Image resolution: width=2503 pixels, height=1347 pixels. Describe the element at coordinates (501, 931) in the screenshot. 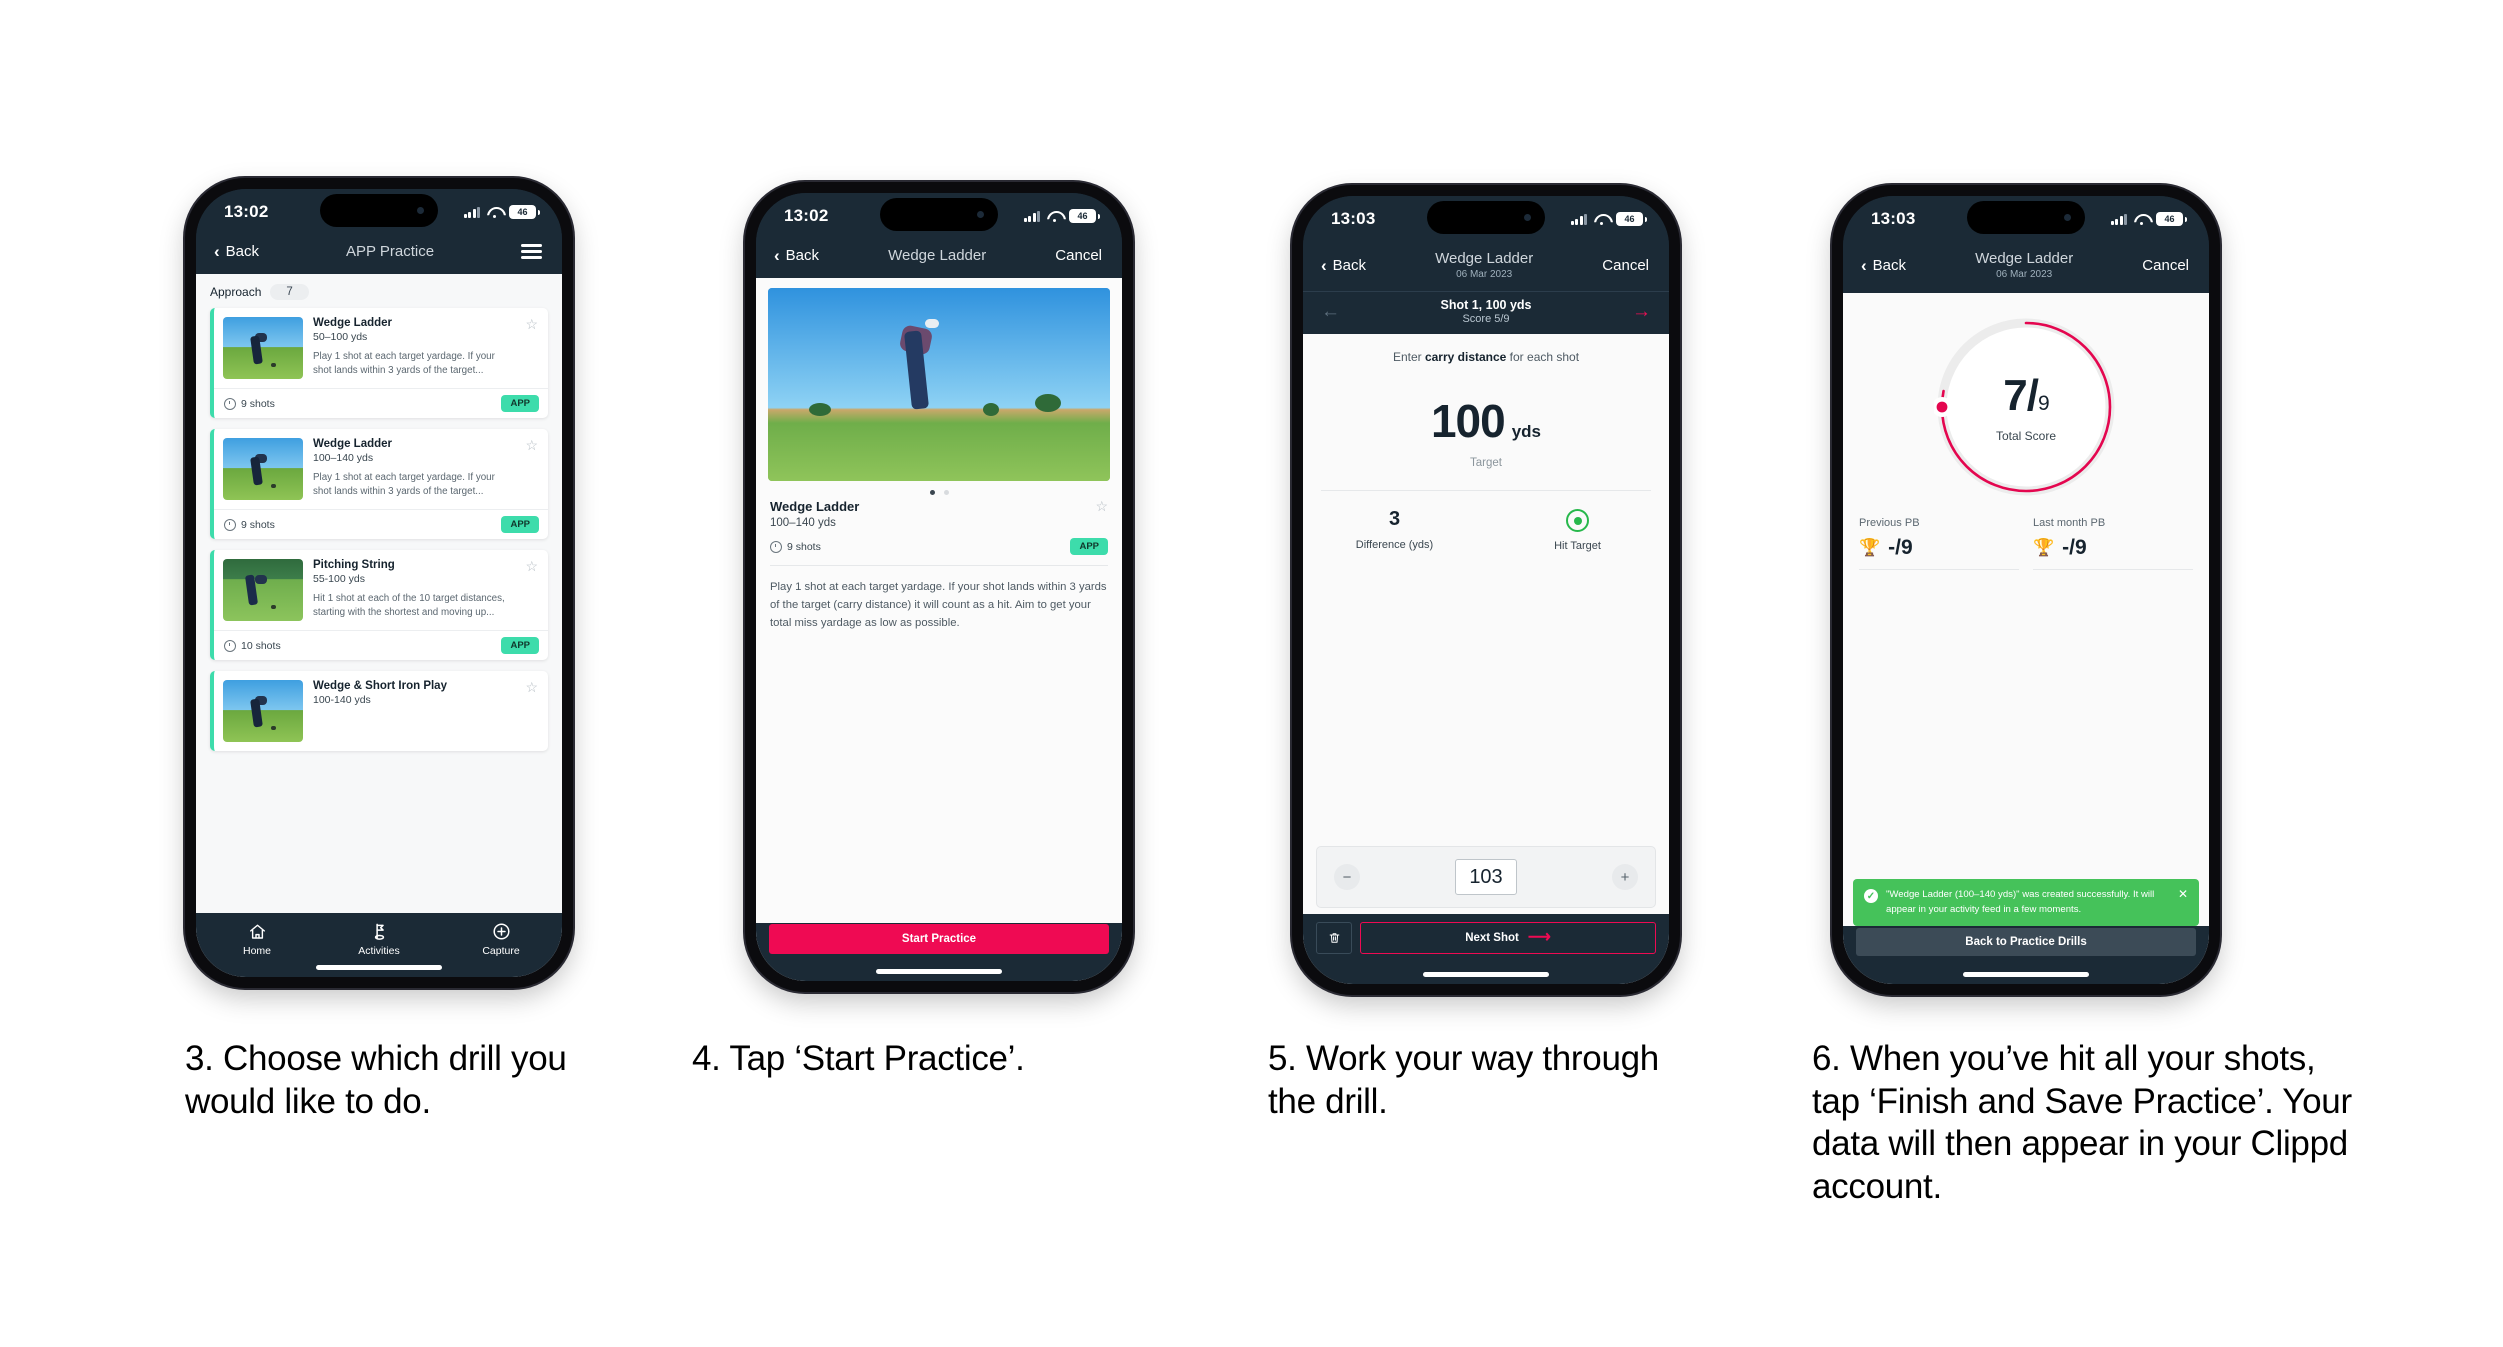

I see `plus-circle-icon` at that location.